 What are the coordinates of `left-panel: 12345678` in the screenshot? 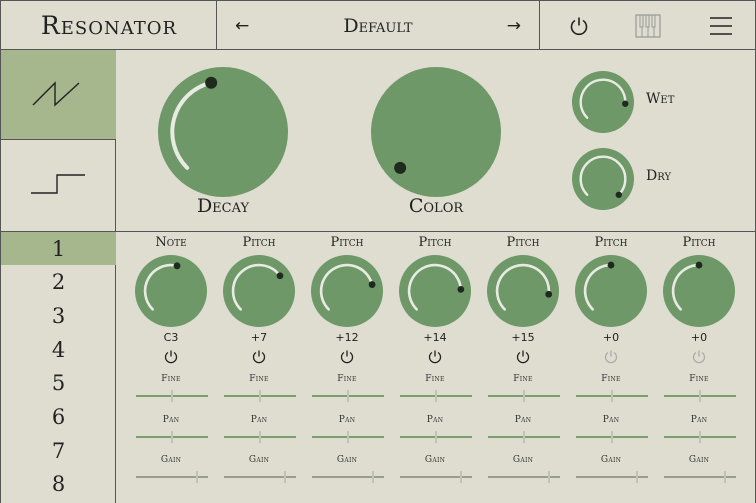 It's located at (58, 276).